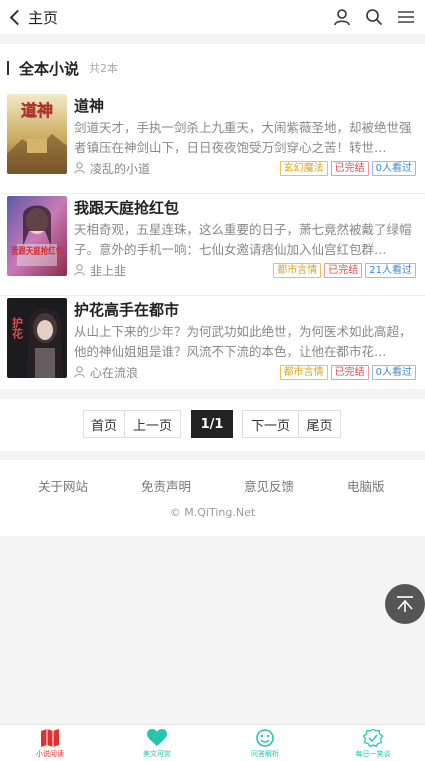 The height and width of the screenshot is (761, 425). What do you see at coordinates (37, 134) in the screenshot?
I see `book-cover: 道神` at bounding box center [37, 134].